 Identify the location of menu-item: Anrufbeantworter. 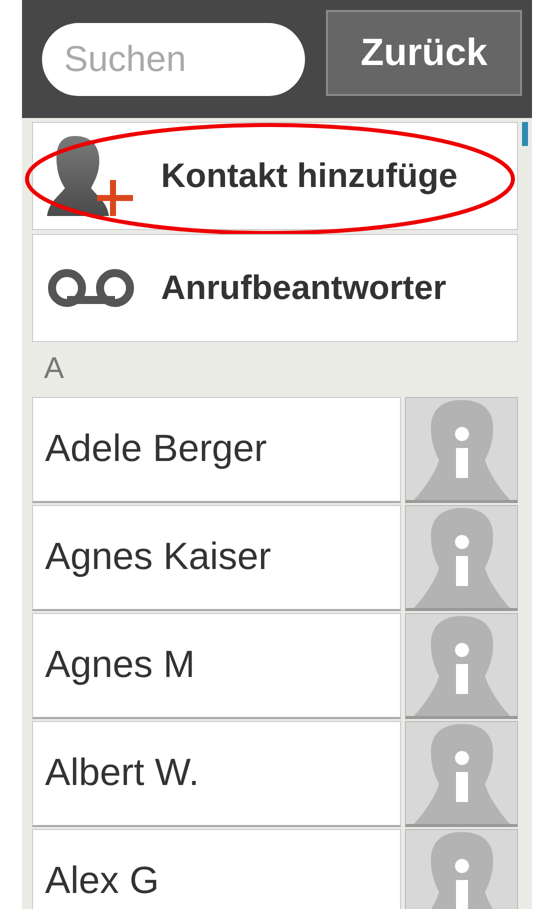
(275, 288).